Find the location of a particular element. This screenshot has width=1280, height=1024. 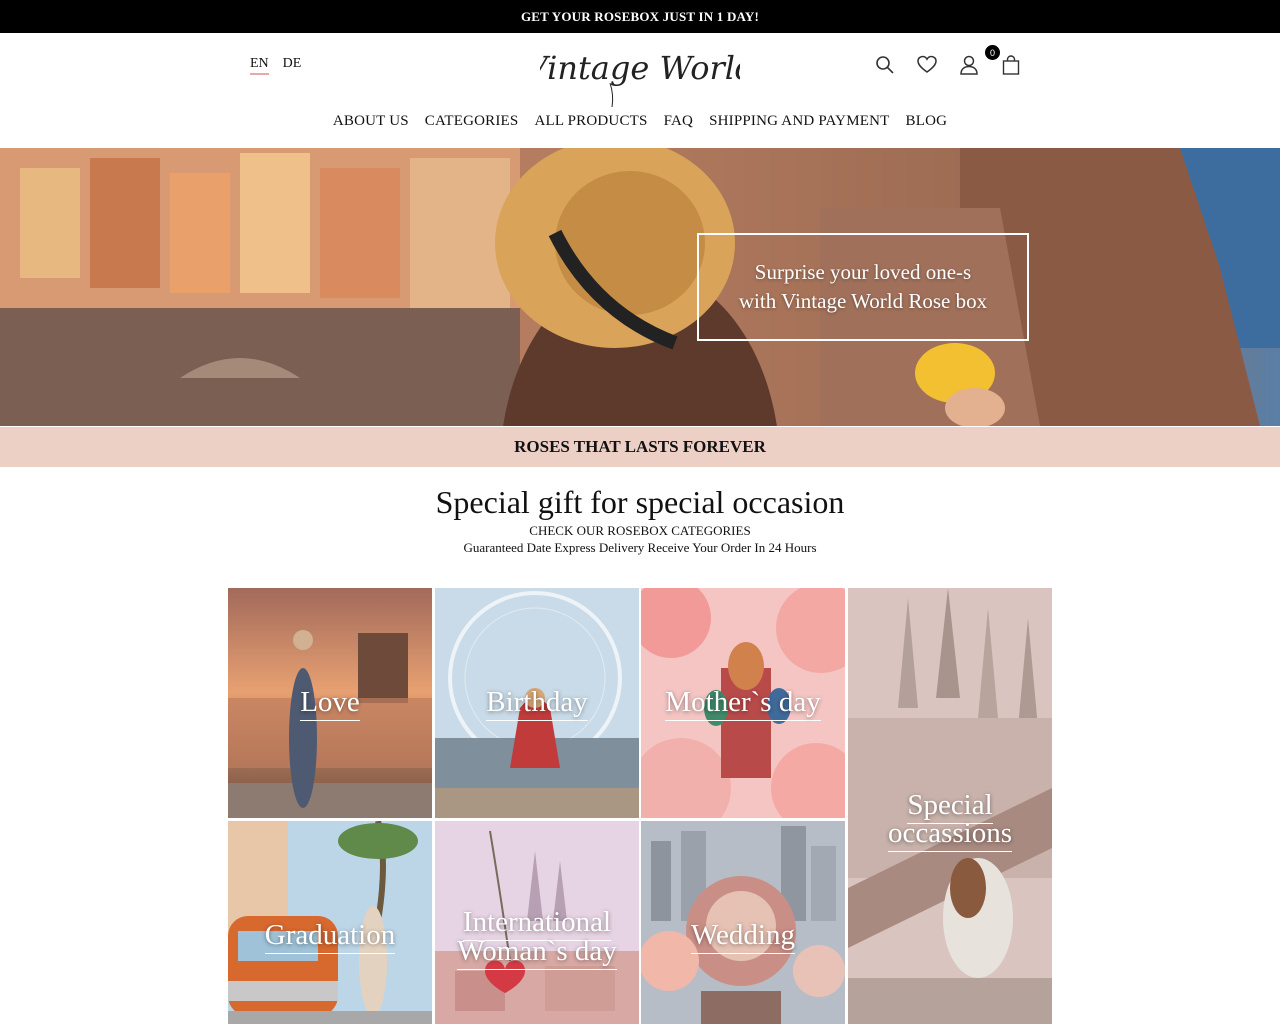

user-icon is located at coordinates (969, 65).